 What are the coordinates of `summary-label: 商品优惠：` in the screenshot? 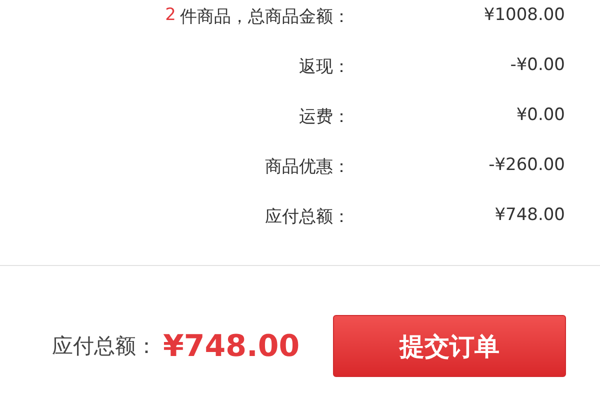 It's located at (307, 167).